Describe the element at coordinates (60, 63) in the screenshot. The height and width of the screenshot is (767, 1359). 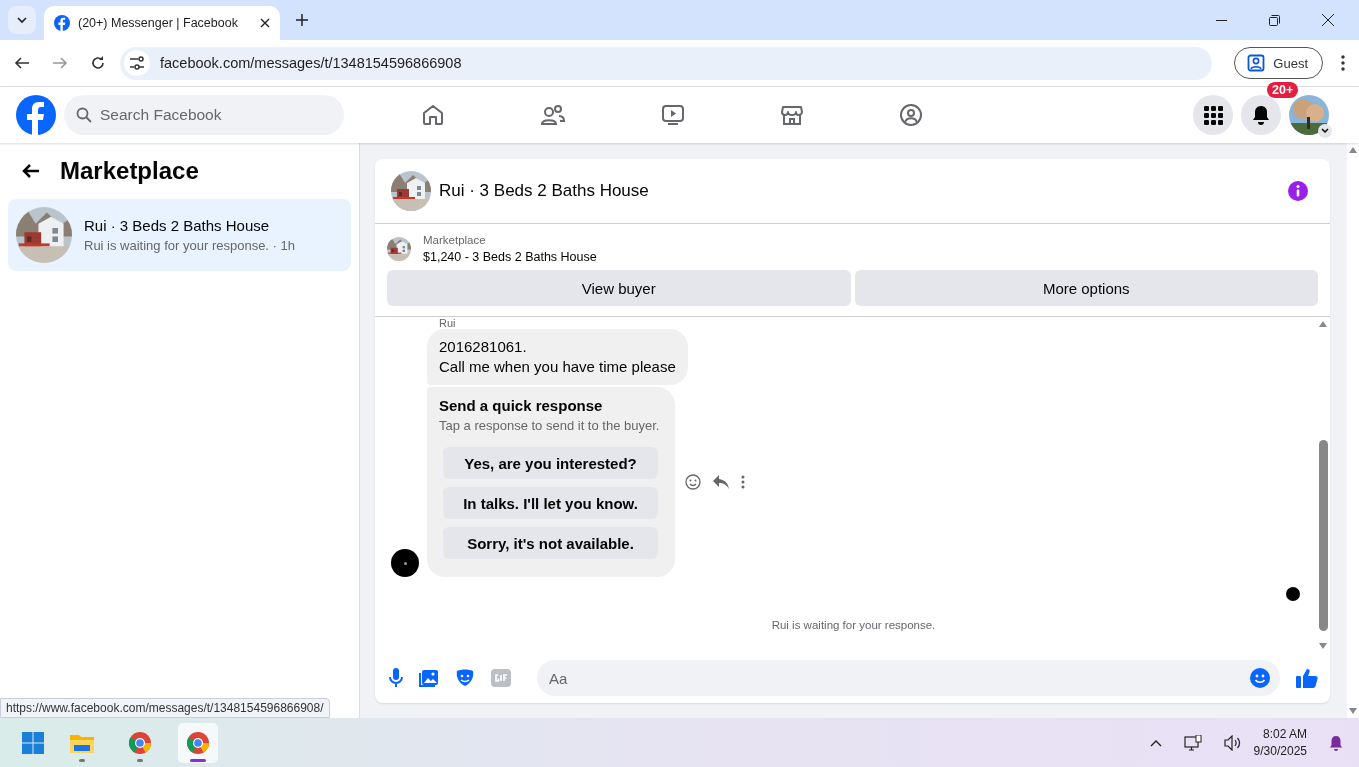
I see `forward-icon` at that location.